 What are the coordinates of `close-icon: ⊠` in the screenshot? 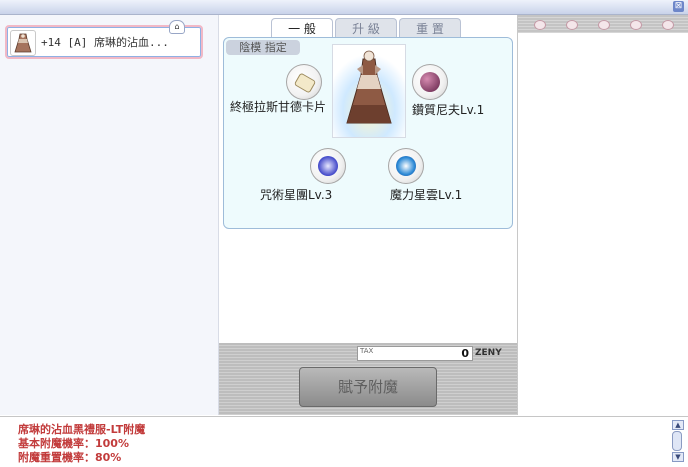 It's located at (678, 6).